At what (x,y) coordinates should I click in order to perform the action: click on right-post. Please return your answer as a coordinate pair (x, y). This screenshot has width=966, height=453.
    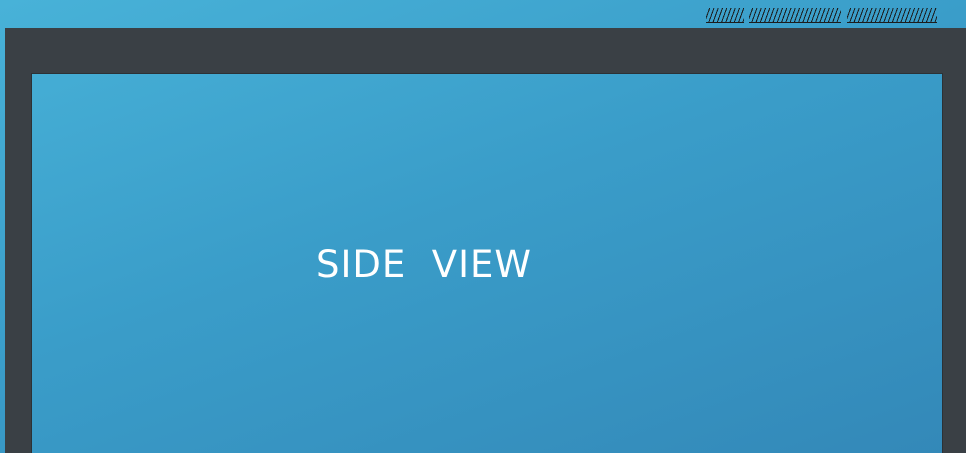
    Looking at the image, I should click on (954, 263).